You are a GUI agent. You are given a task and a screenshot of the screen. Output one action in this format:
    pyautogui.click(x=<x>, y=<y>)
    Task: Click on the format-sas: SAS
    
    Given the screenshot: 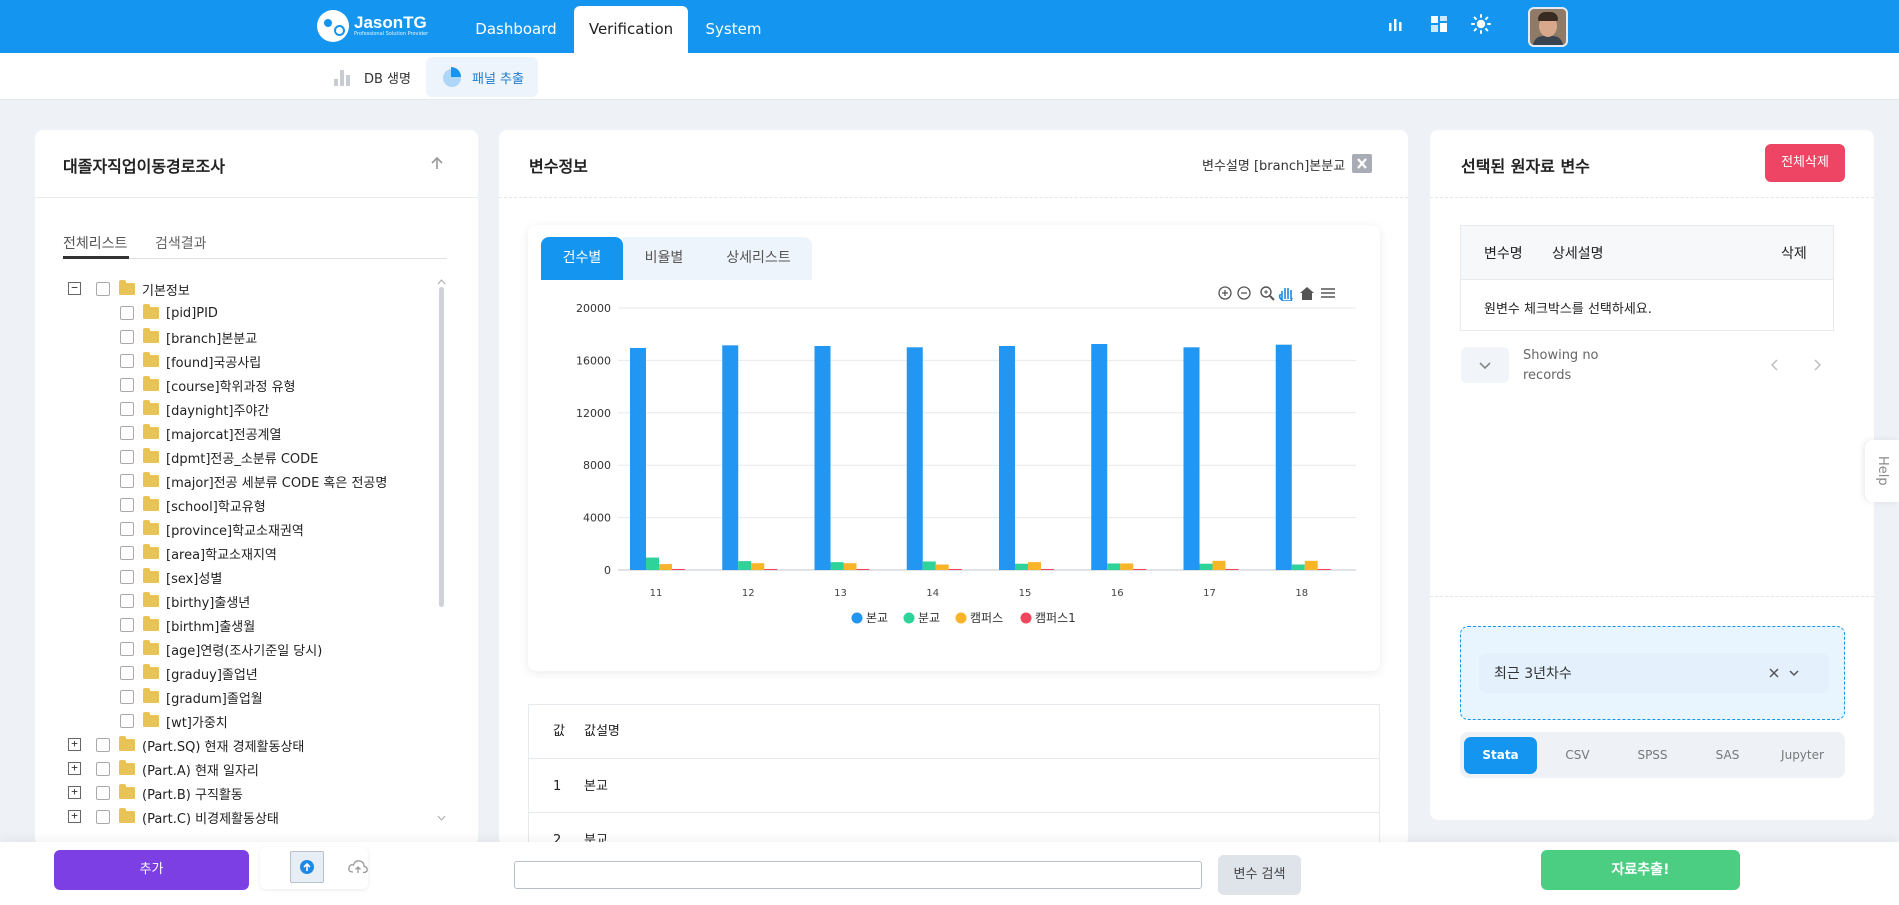 What is the action you would take?
    pyautogui.click(x=1727, y=755)
    